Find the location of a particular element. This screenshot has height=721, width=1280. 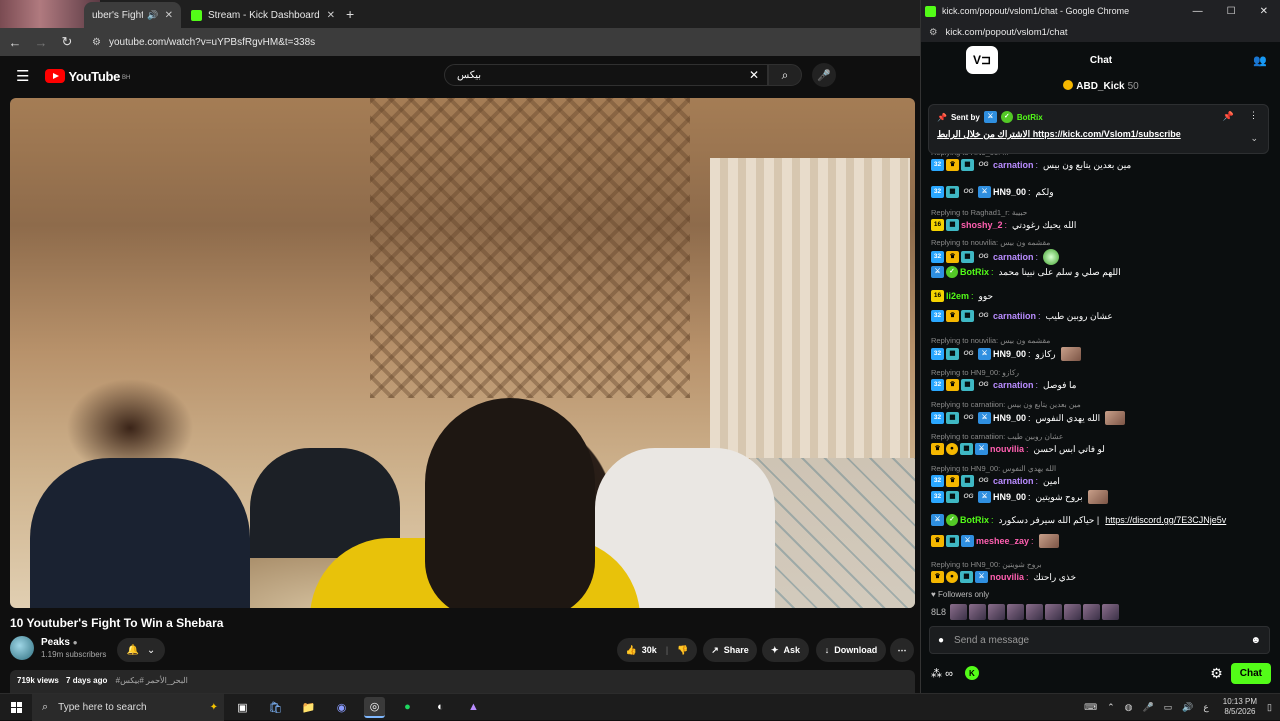

emoji-icon: ☻ is located at coordinates (1255, 640).